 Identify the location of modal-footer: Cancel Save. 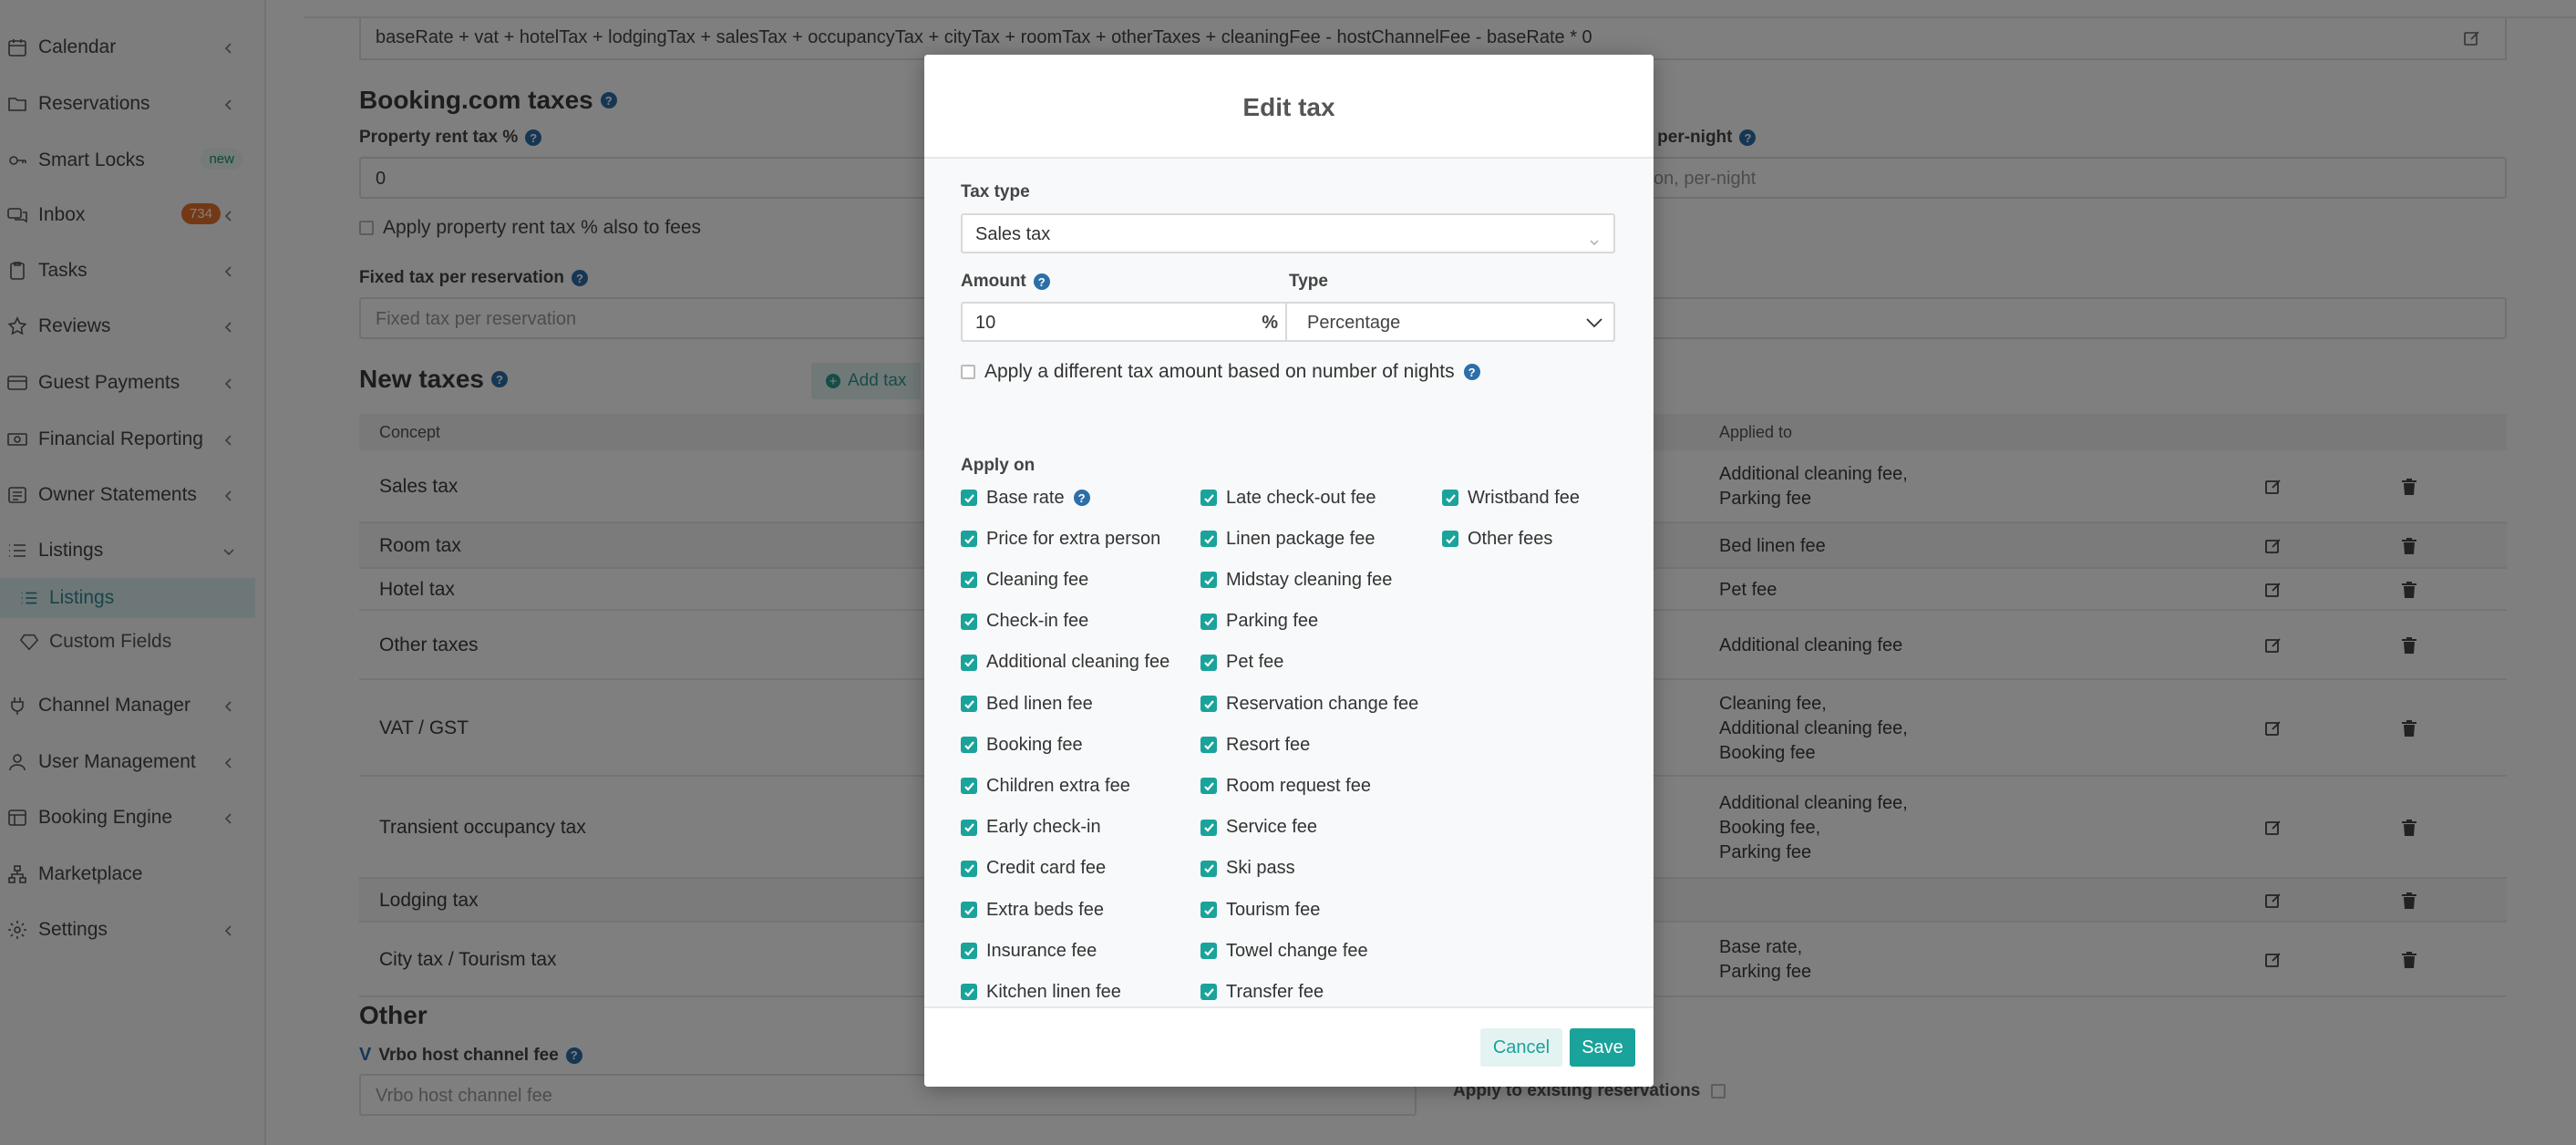
(1289, 1046).